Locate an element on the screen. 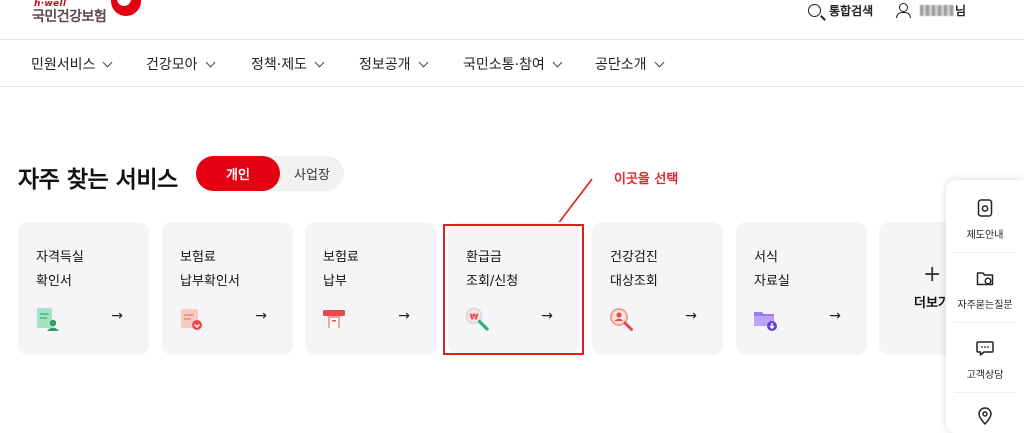 This screenshot has width=1024, height=433. nav-item-health-moa: 건강모아 is located at coordinates (180, 64).